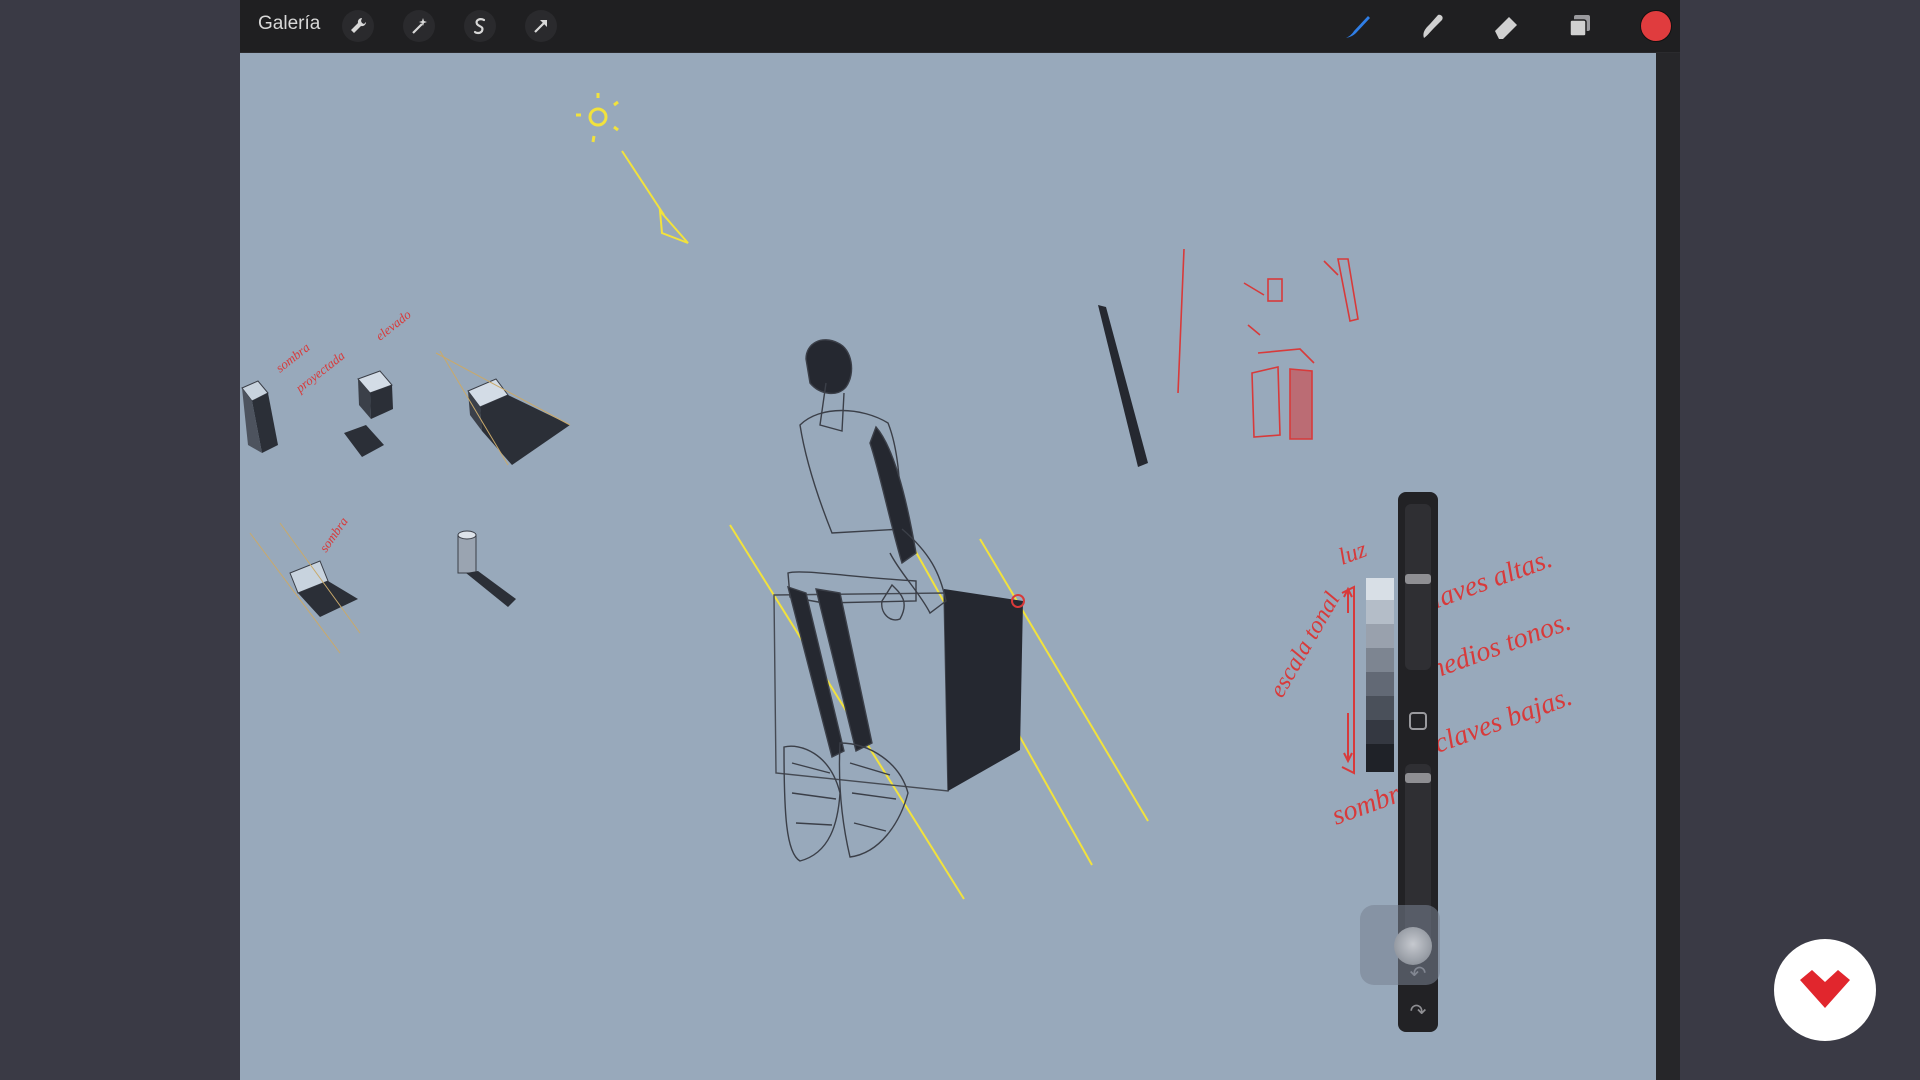 This screenshot has height=1080, width=1920. Describe the element at coordinates (1418, 1012) in the screenshot. I see `redo-icon: ↷` at that location.